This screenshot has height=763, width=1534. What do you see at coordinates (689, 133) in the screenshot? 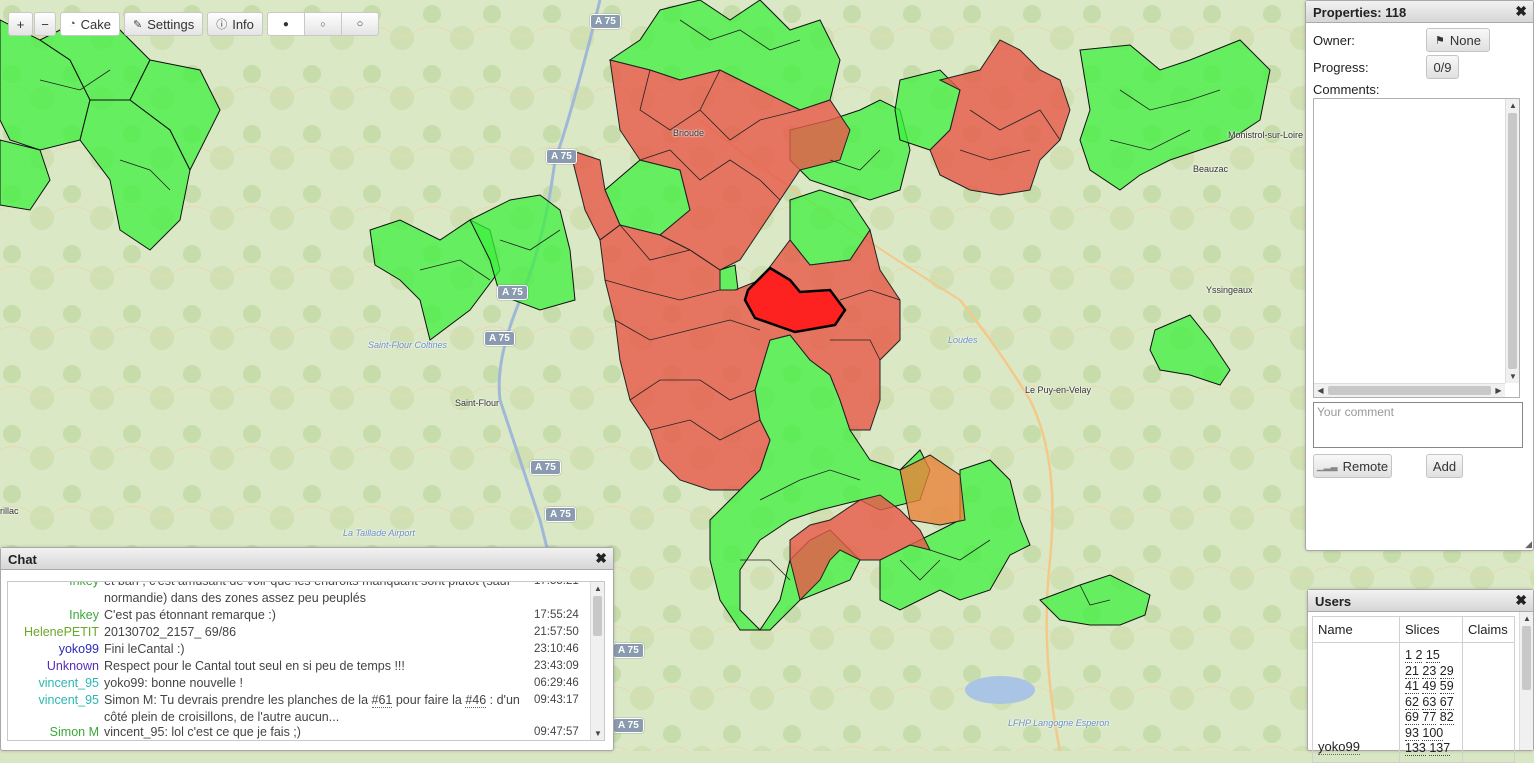
I see `map-label-brioude: Brioude` at bounding box center [689, 133].